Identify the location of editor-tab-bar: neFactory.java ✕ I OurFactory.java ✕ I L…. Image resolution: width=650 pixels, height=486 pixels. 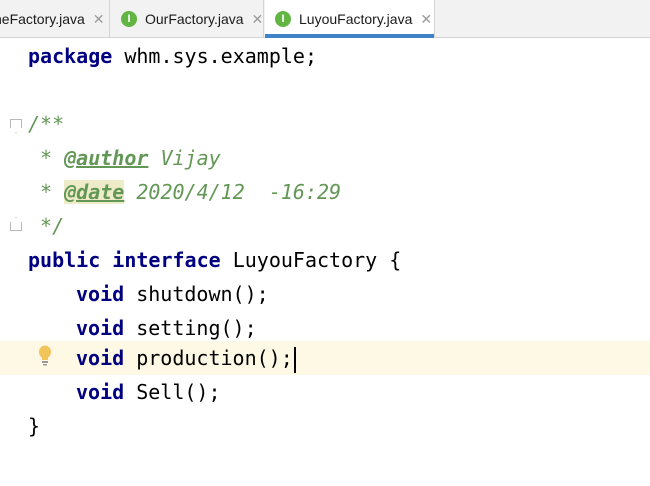
(325, 19).